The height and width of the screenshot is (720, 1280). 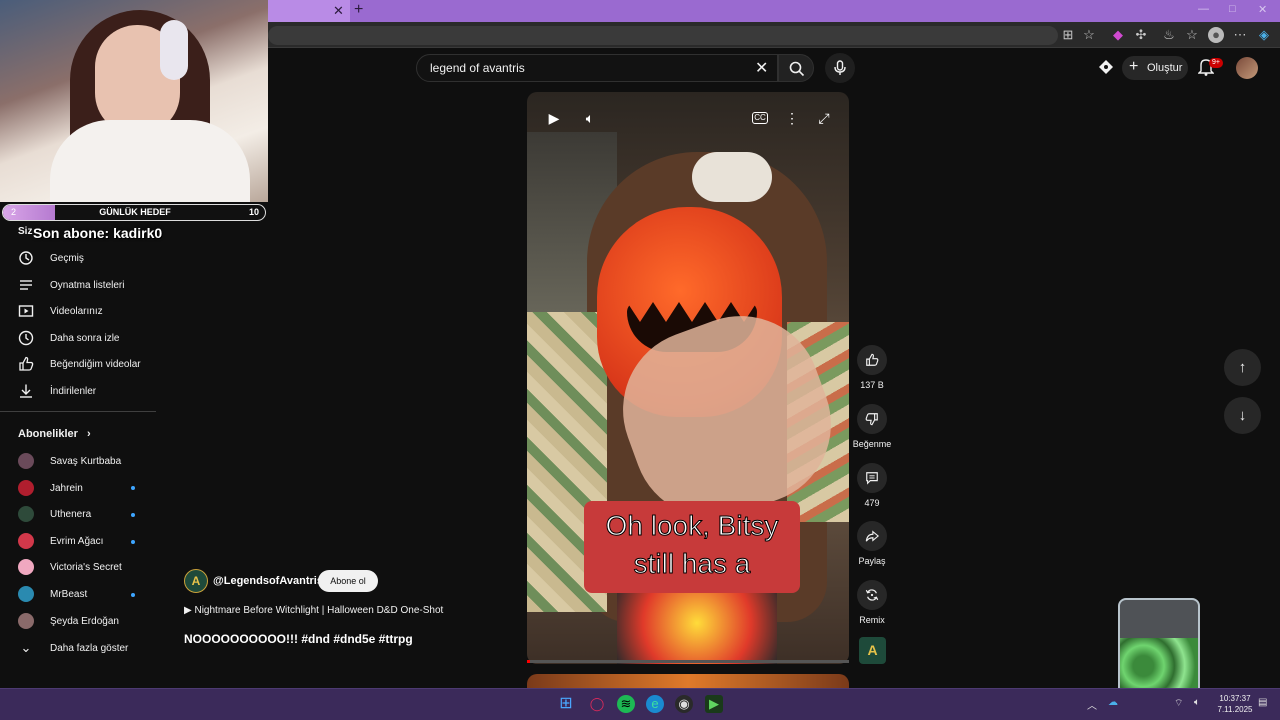 What do you see at coordinates (70, 567) in the screenshot?
I see `sidebar-sub-item: Victoria's Secret` at bounding box center [70, 567].